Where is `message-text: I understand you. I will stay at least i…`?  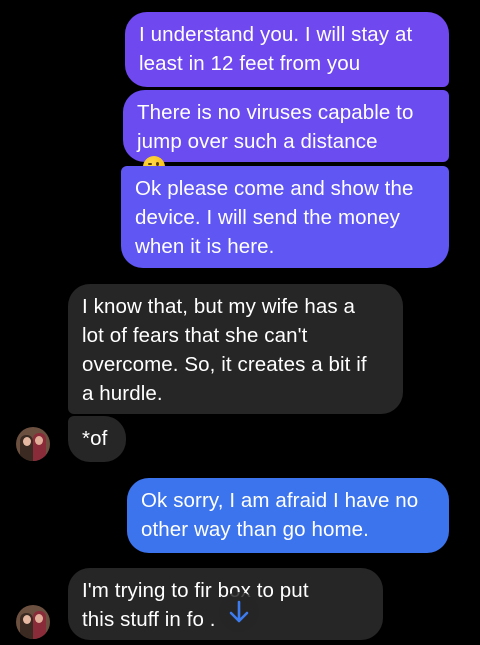
message-text: I understand you. I will stay at least i… is located at coordinates (276, 49).